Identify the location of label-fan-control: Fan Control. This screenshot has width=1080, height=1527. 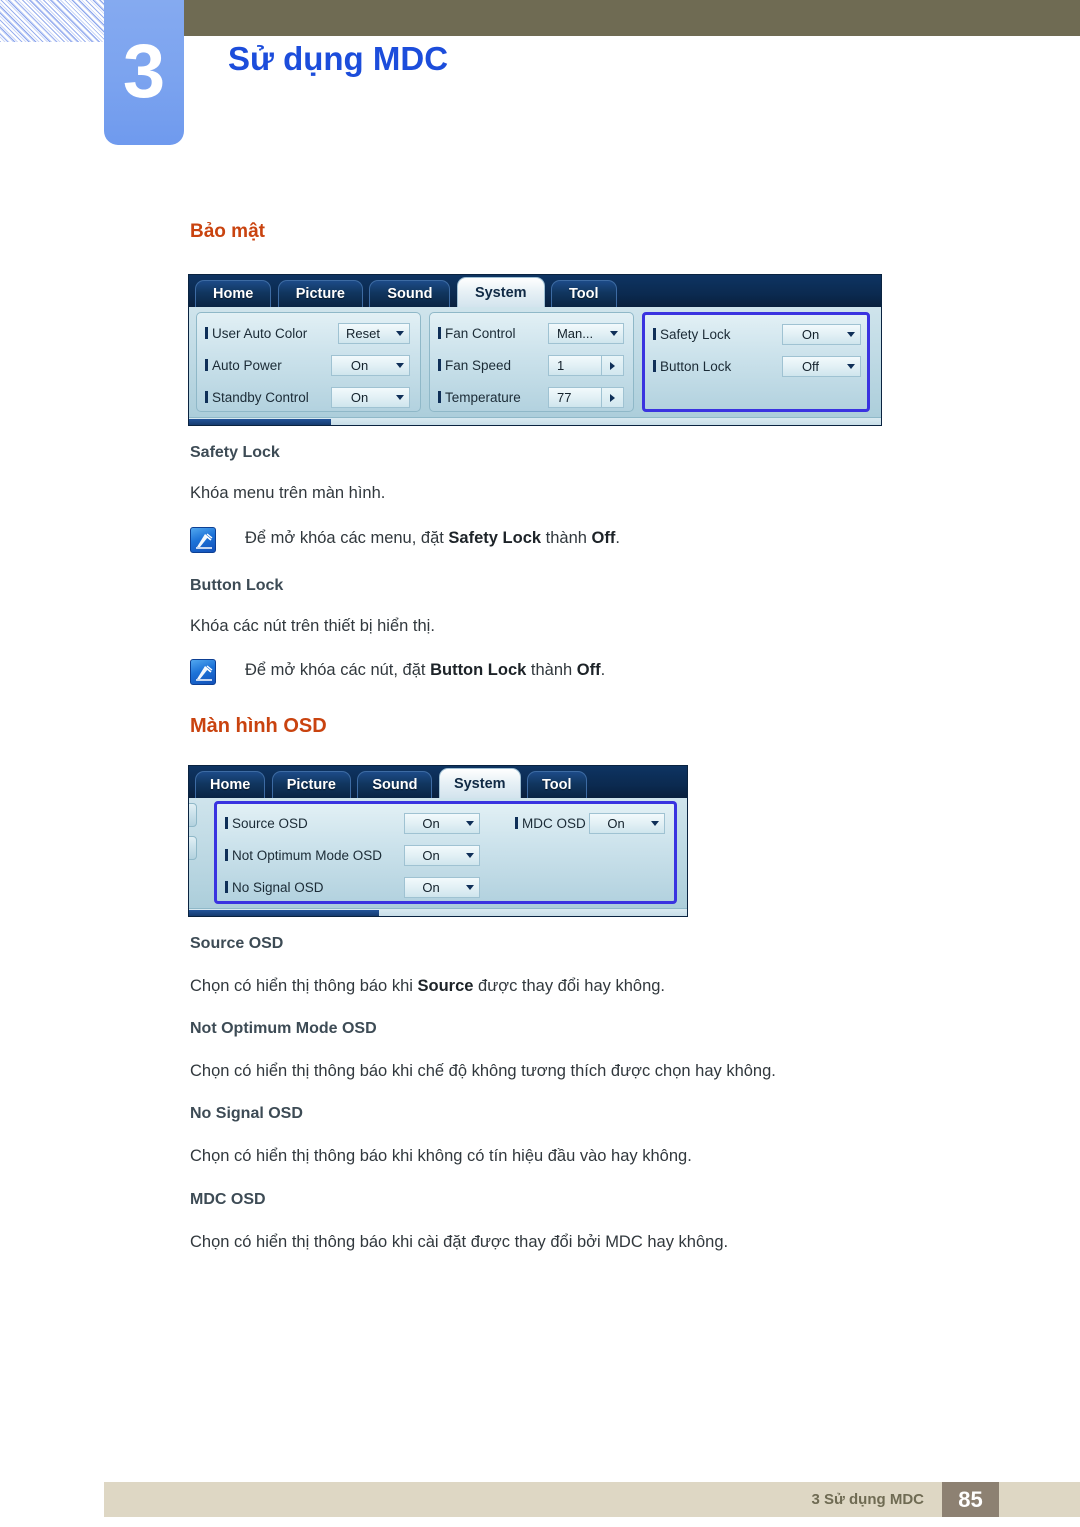
(477, 334).